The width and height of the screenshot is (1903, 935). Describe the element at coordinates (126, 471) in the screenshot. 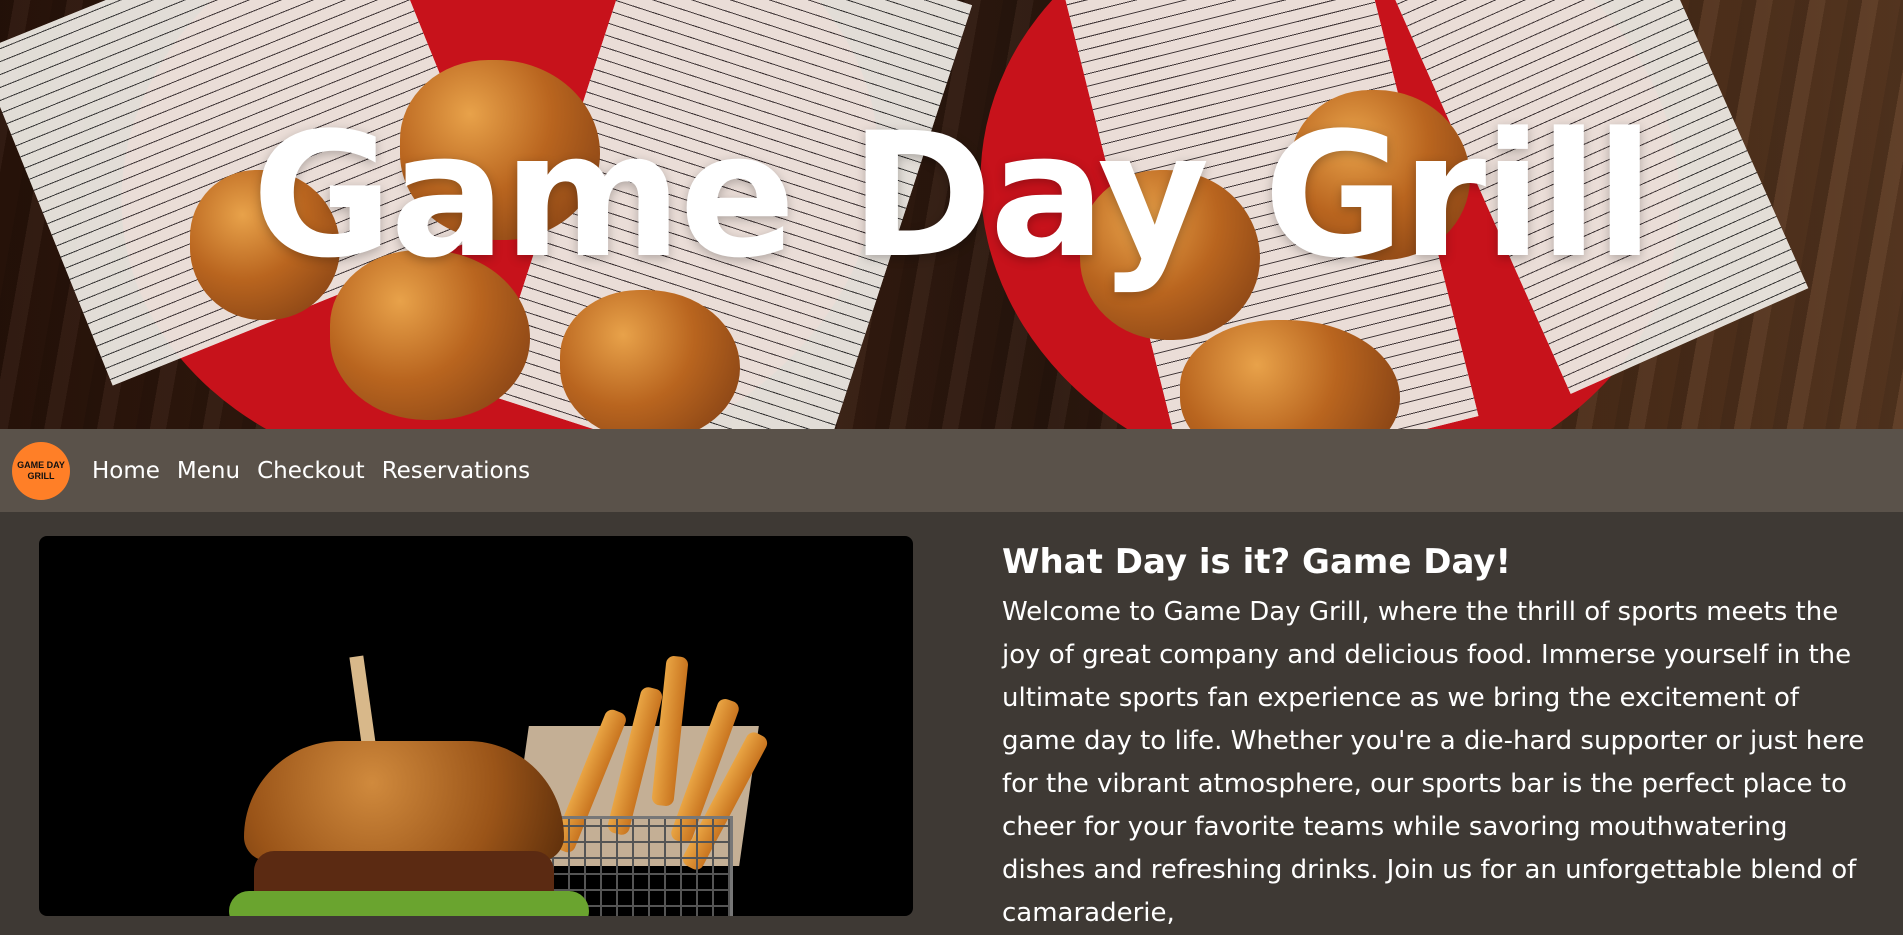

I see `nav-link-home: Home` at that location.